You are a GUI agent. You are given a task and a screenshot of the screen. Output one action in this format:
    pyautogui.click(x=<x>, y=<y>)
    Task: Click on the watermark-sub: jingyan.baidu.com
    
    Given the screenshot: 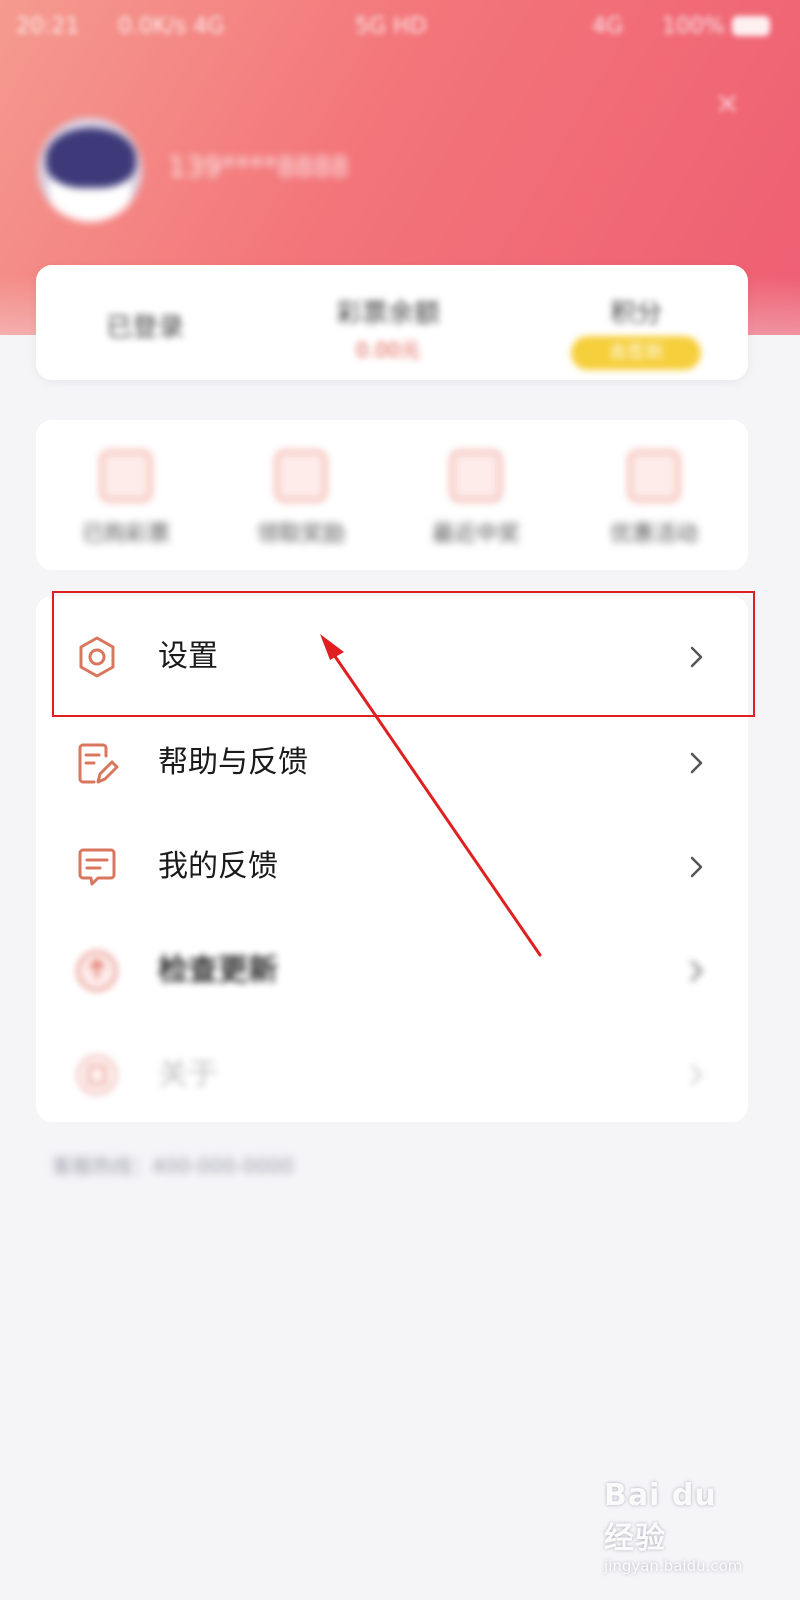 What is the action you would take?
    pyautogui.click(x=673, y=1566)
    